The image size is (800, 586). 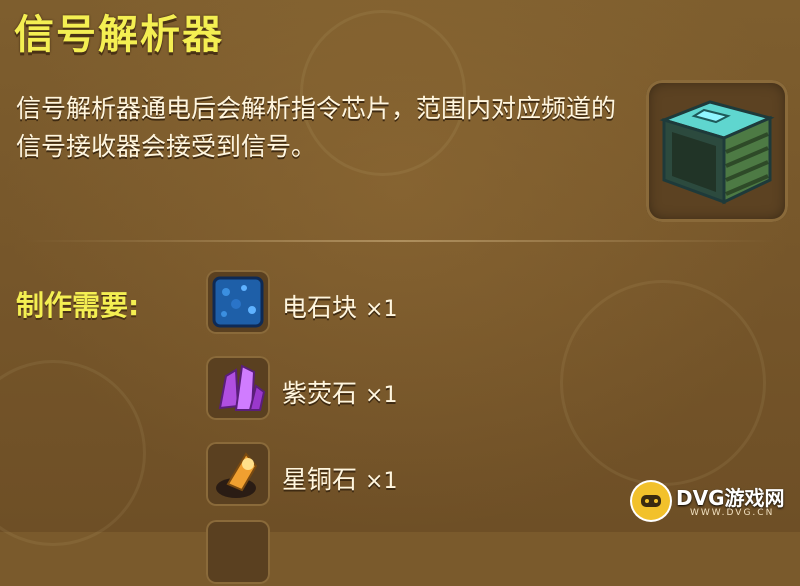 I want to click on material-name: 星铜石, so click(x=320, y=479).